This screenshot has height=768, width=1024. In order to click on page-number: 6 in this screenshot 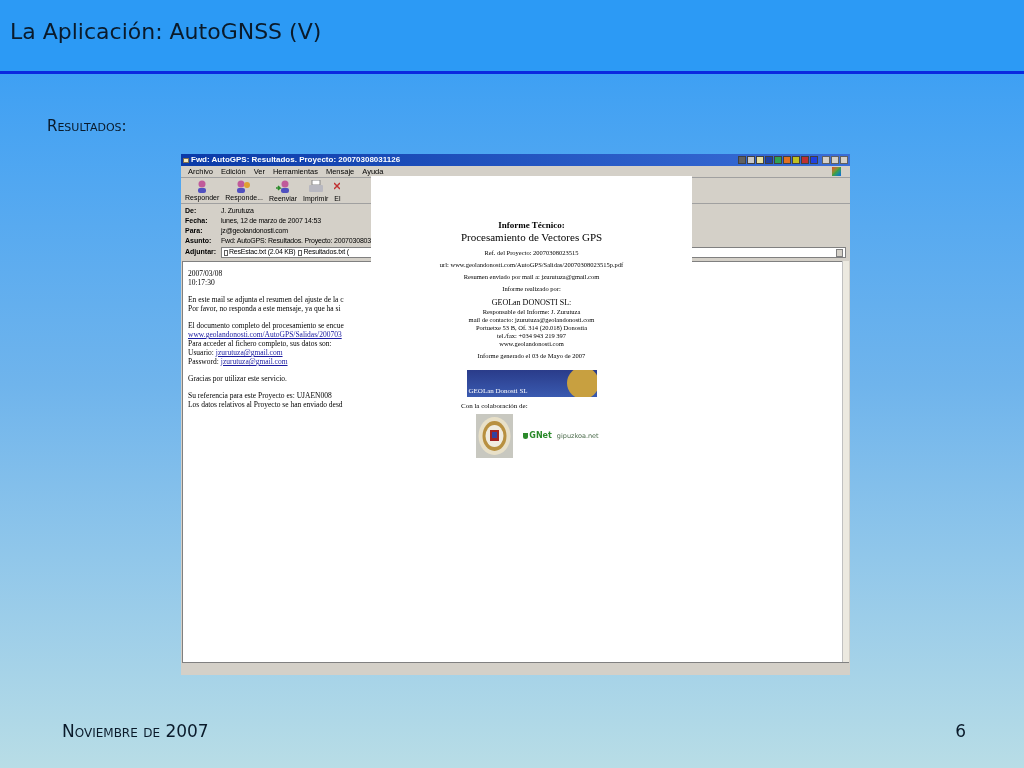, I will do `click(960, 731)`.